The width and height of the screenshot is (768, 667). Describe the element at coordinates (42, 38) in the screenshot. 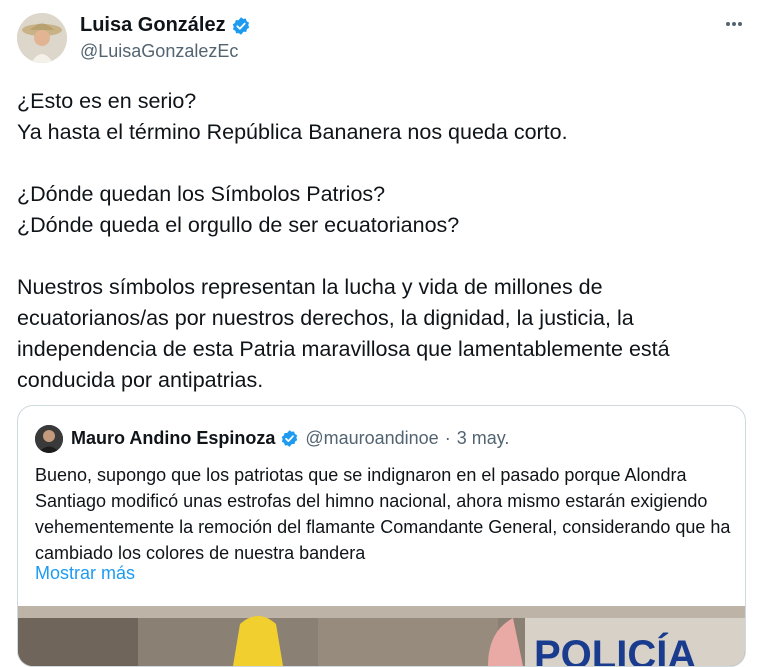

I see `author-avatar` at that location.